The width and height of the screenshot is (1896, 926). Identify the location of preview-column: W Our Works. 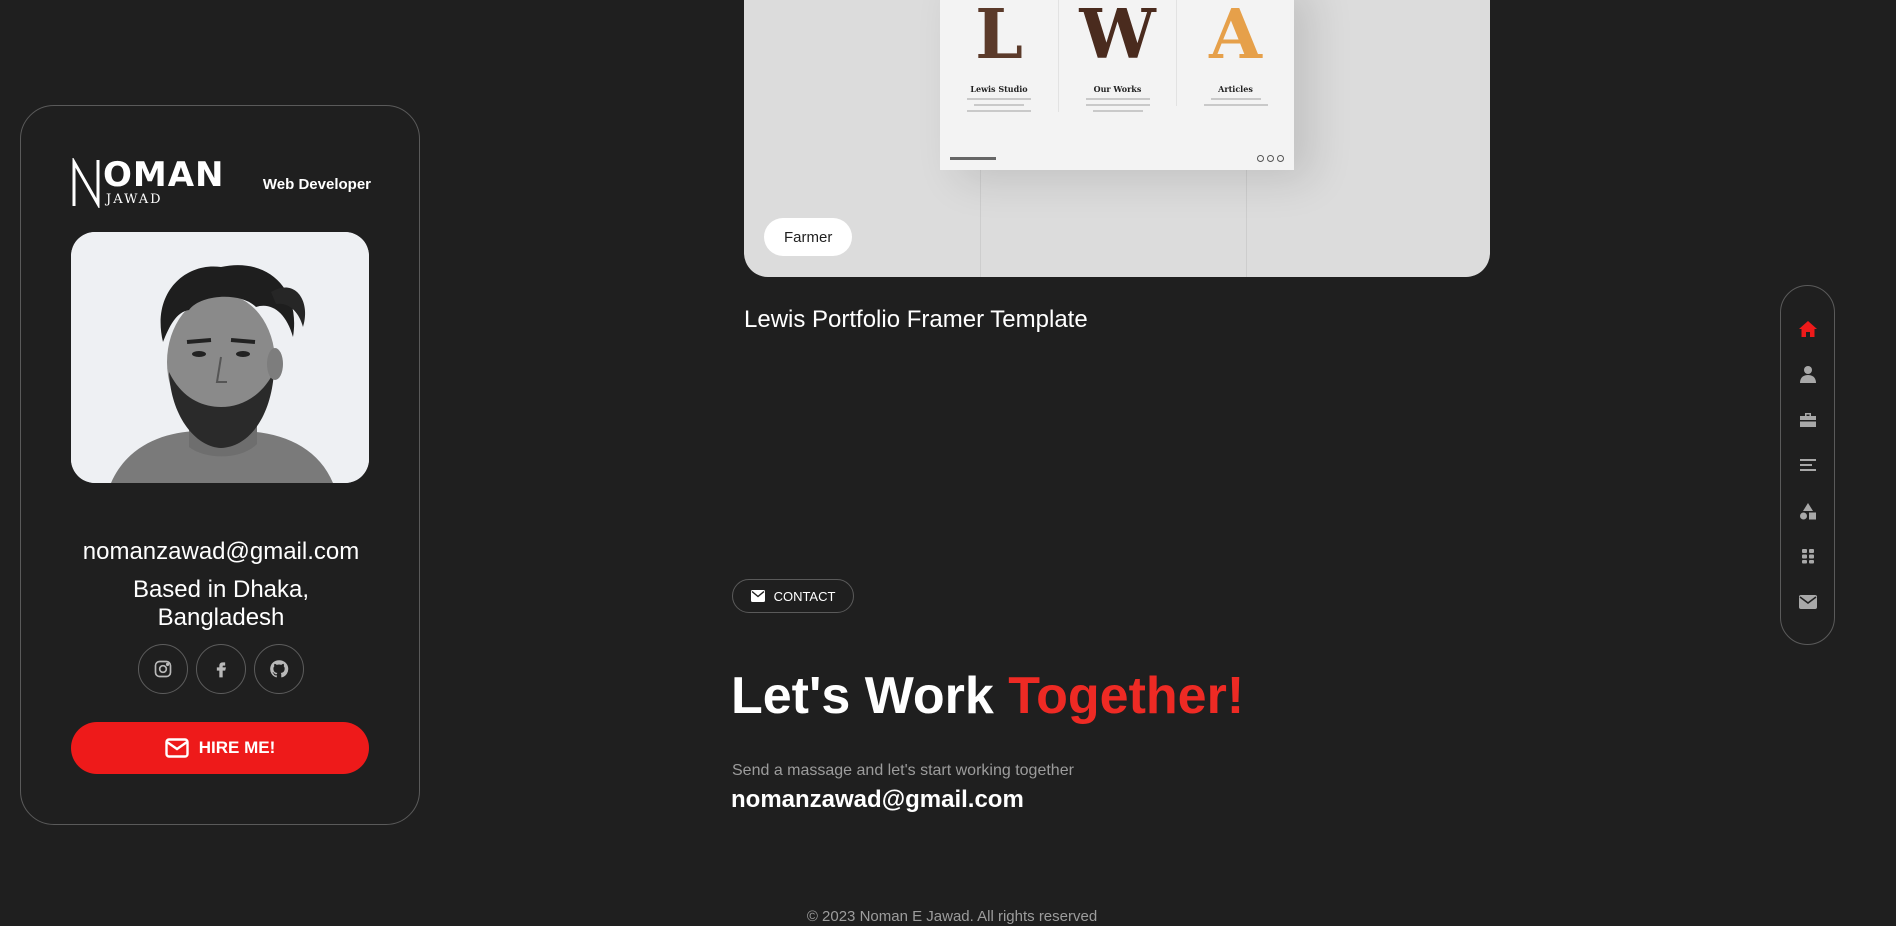
(1117, 56).